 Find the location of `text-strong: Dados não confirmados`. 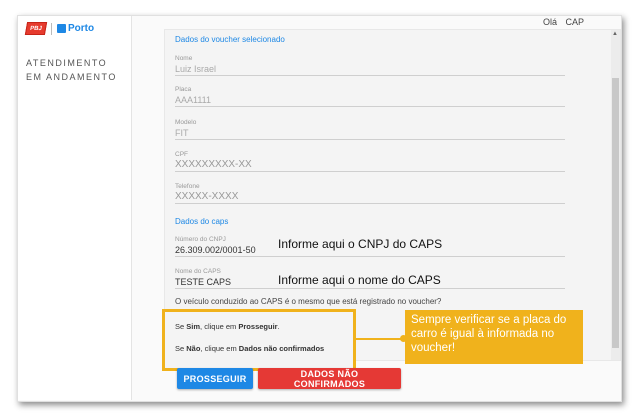

text-strong: Dados não confirmados is located at coordinates (281, 348).